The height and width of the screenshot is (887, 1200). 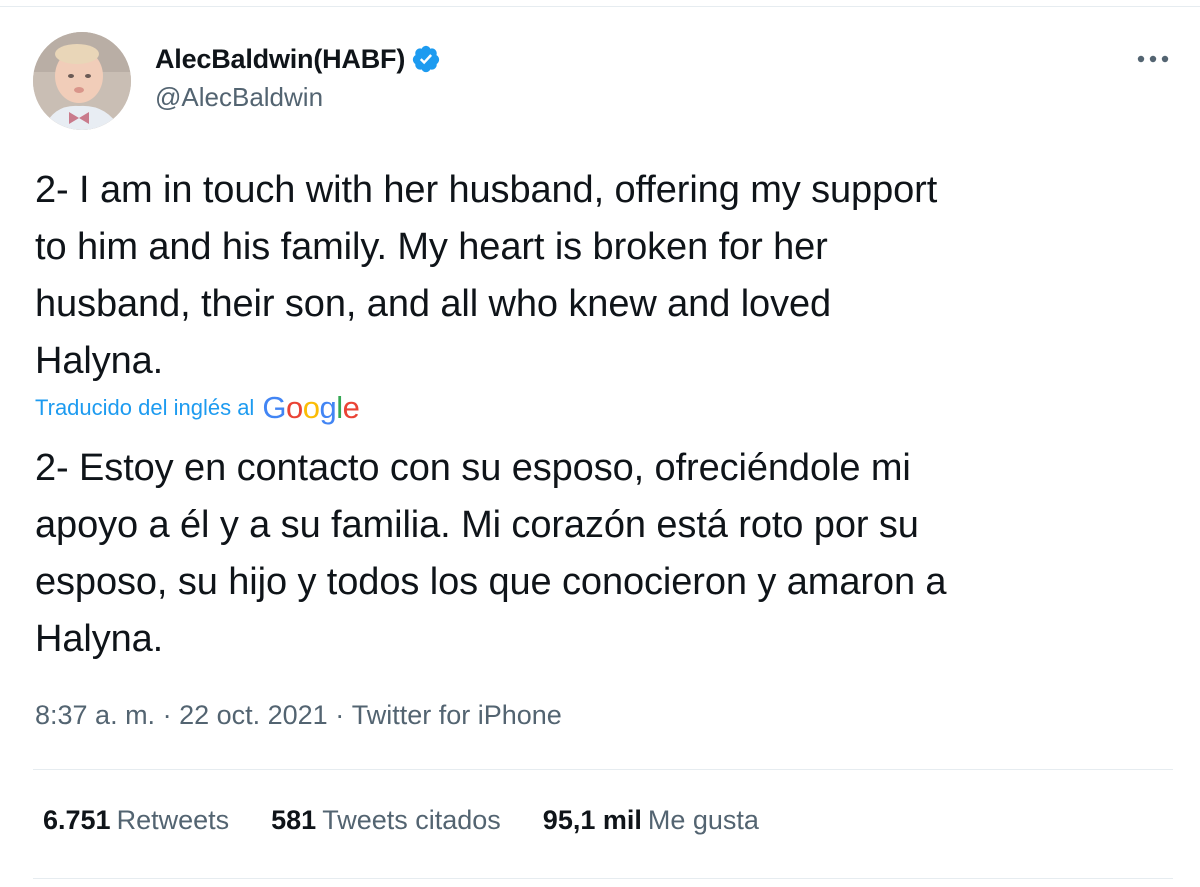 I want to click on translation-attribution: Traducido del inglés al Google, so click(x=197, y=408).